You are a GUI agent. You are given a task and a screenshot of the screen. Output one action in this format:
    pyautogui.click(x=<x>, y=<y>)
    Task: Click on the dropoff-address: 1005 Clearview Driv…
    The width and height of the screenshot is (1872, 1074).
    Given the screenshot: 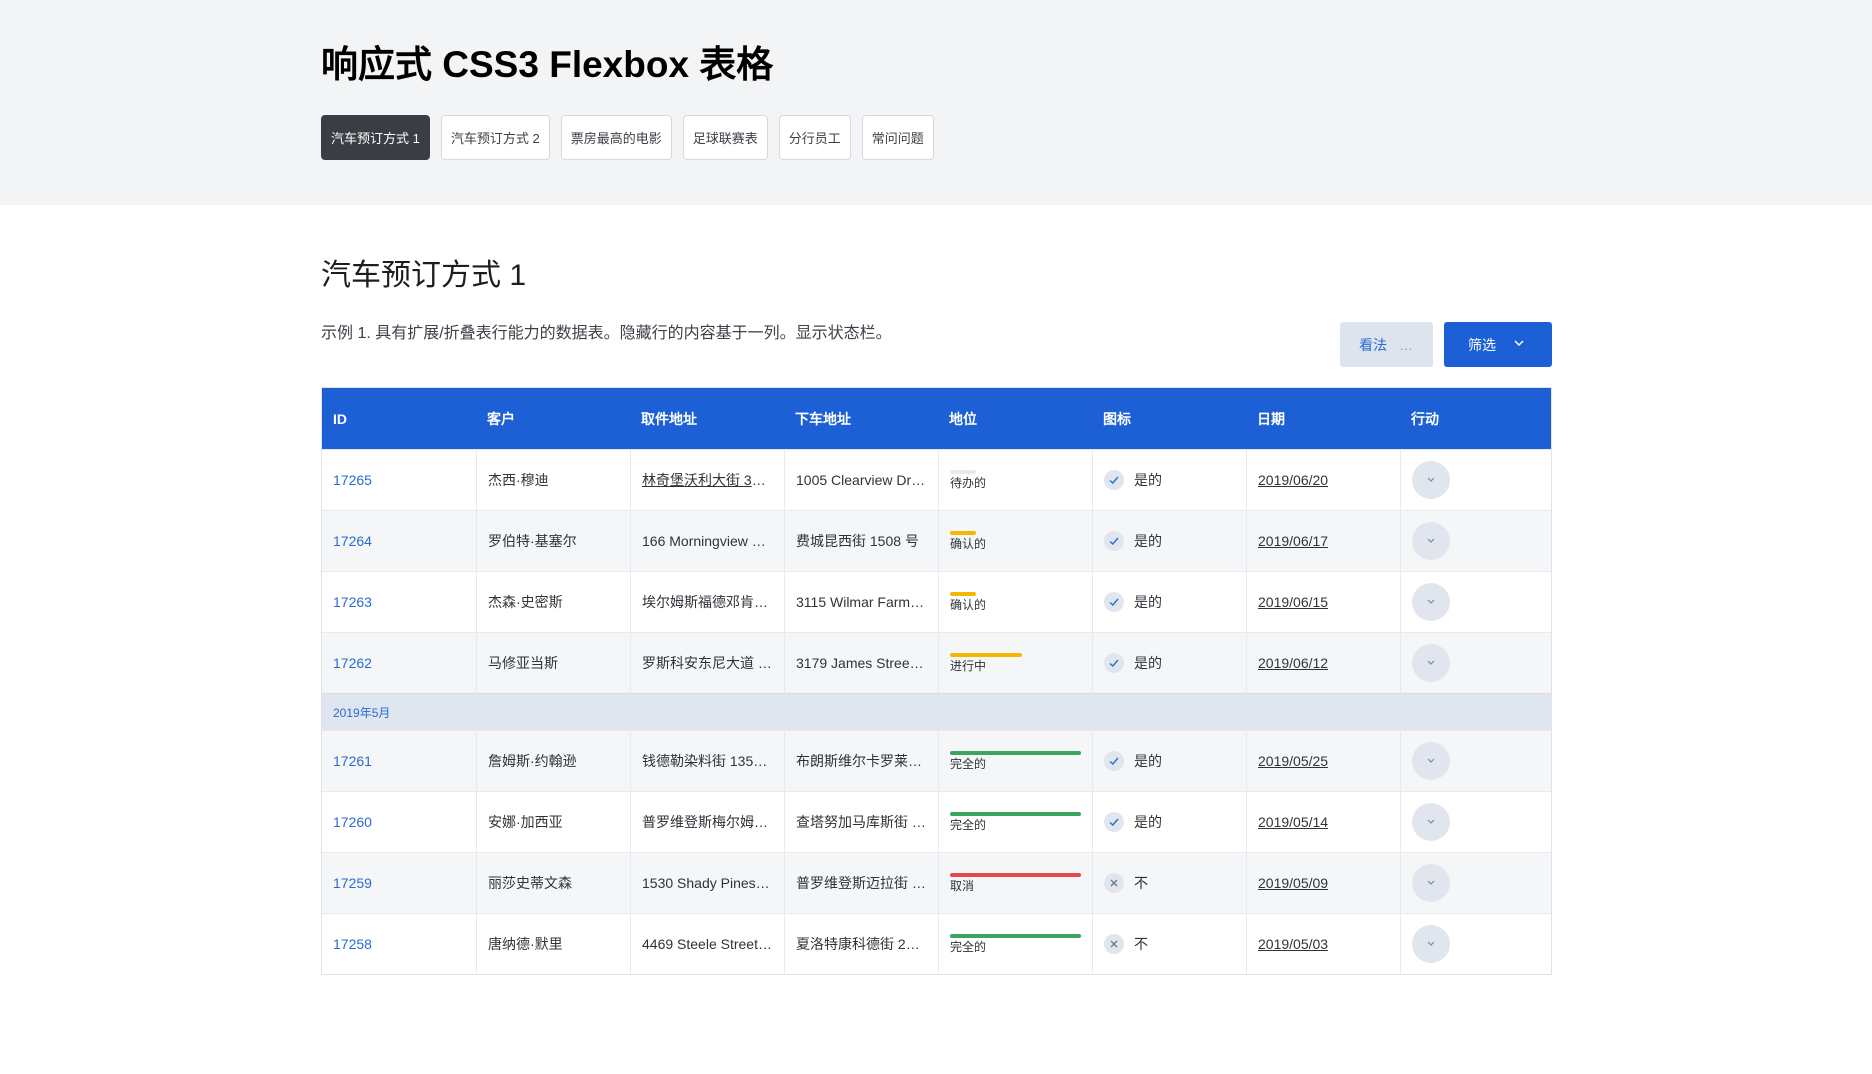 What is the action you would take?
    pyautogui.click(x=861, y=480)
    